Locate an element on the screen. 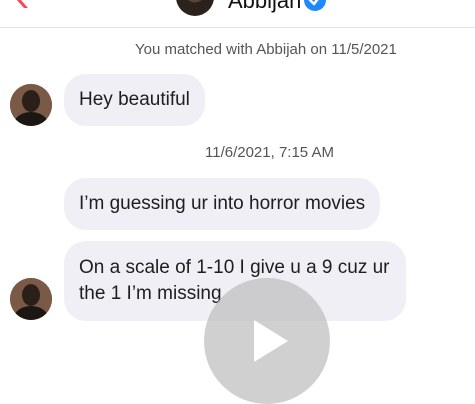 This screenshot has height=404, width=475. chevron-left-icon is located at coordinates (21, 5).